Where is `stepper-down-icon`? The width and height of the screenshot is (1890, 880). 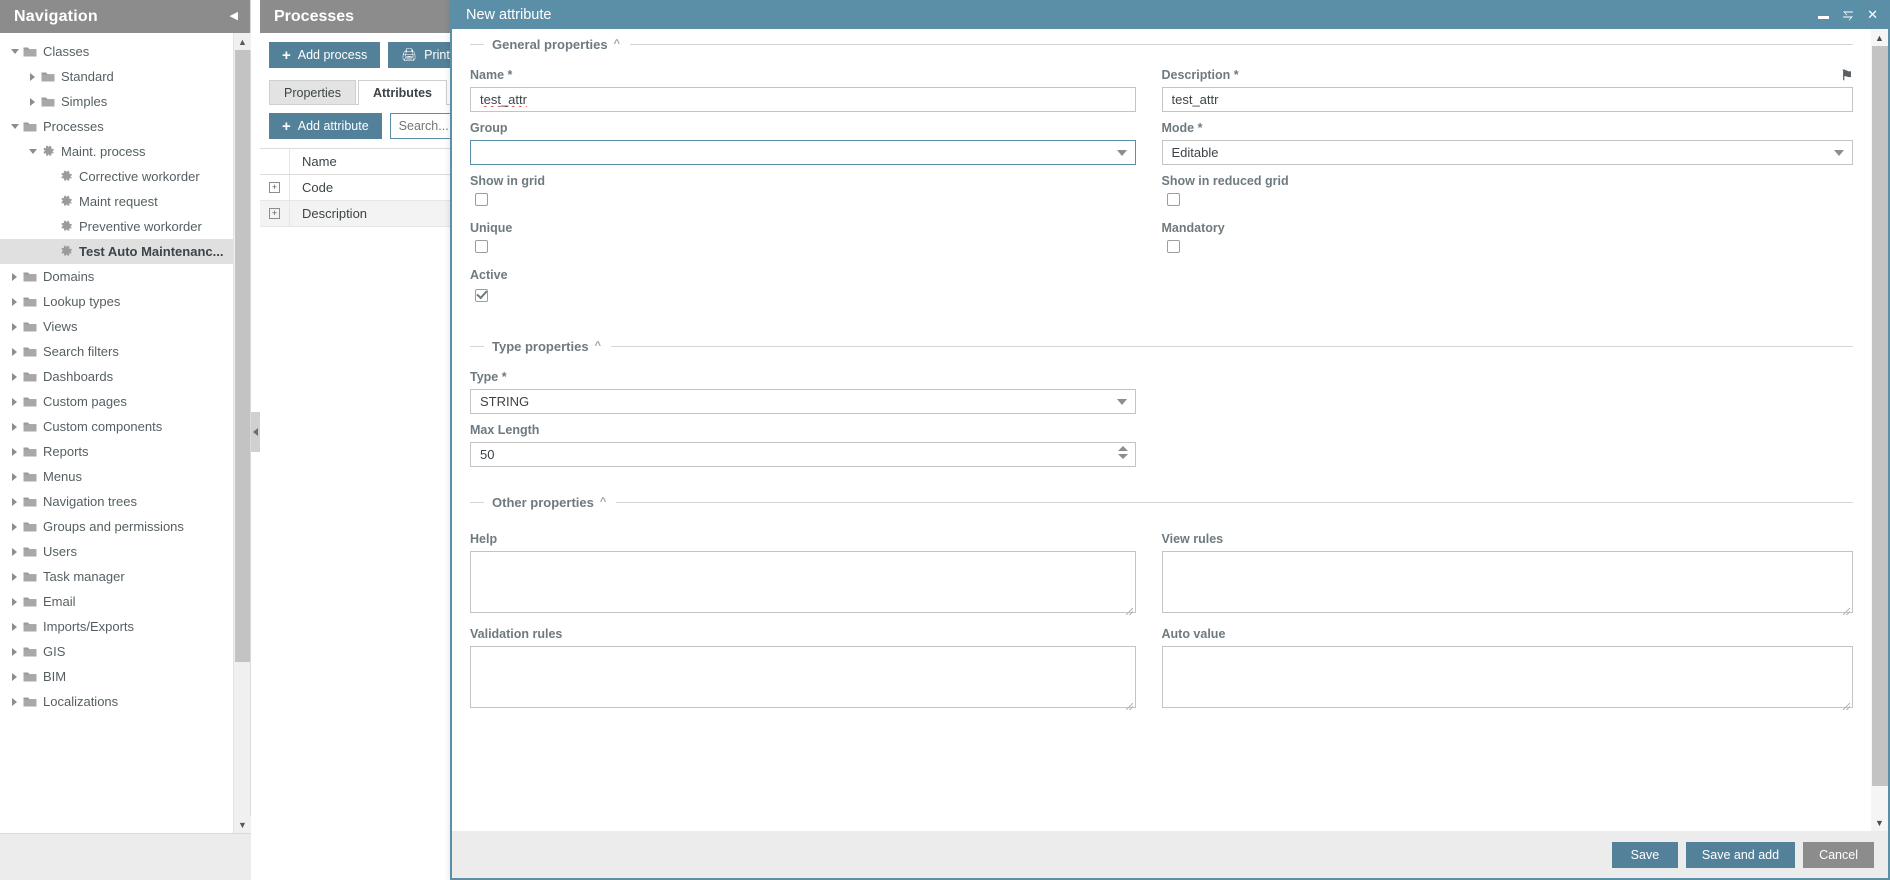
stepper-down-icon is located at coordinates (1122, 456).